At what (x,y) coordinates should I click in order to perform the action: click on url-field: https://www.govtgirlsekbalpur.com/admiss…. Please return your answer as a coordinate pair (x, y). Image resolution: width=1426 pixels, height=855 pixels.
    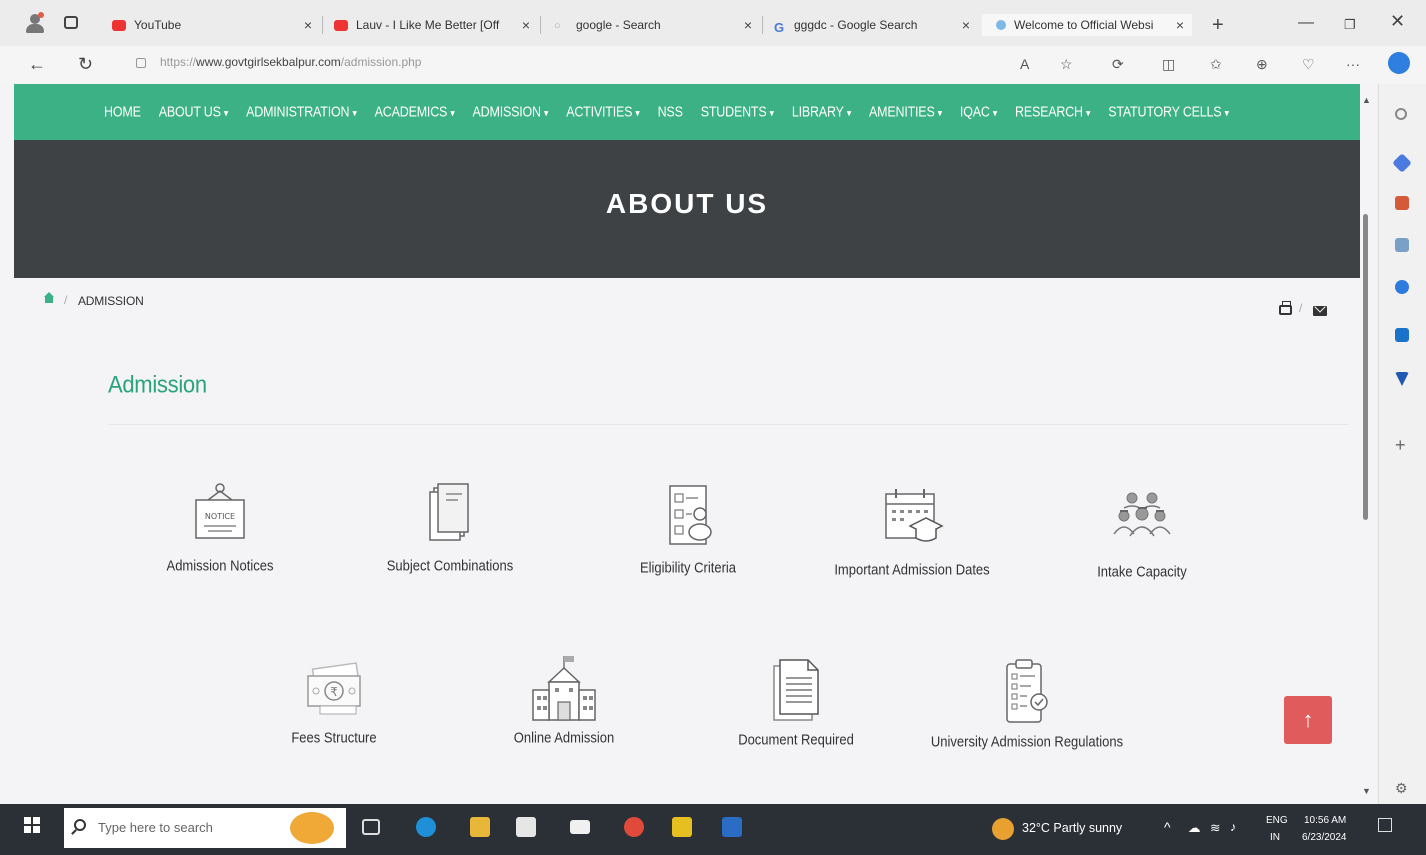
    Looking at the image, I should click on (290, 62).